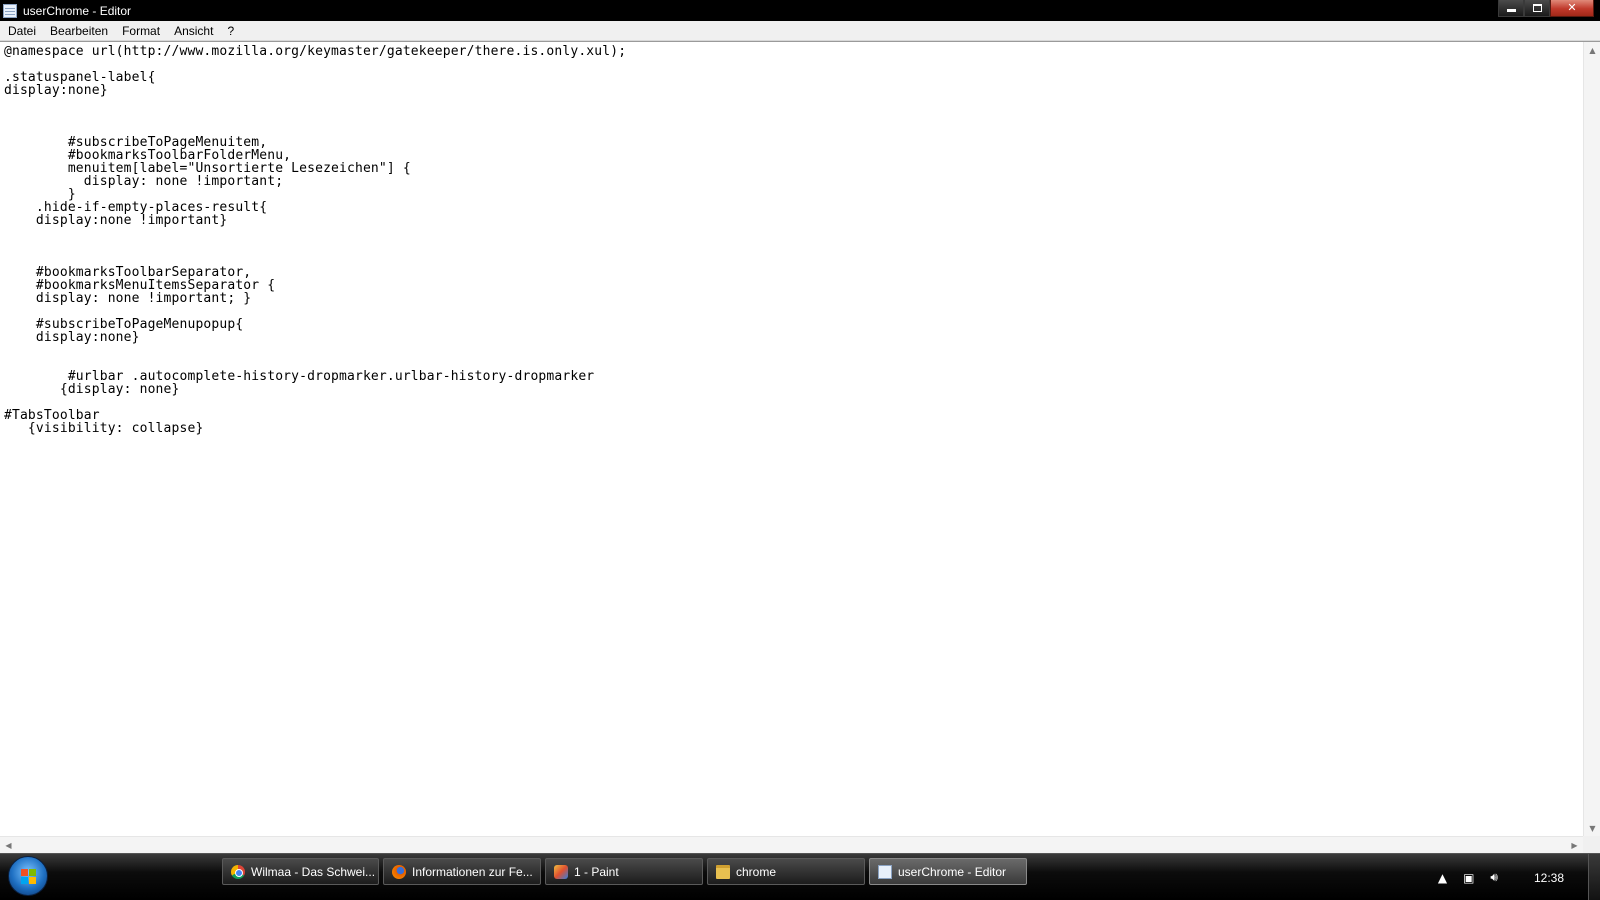 This screenshot has height=900, width=1600. Describe the element at coordinates (136, 207) in the screenshot. I see `text-line: .hide-if-empty-places-result{` at that location.